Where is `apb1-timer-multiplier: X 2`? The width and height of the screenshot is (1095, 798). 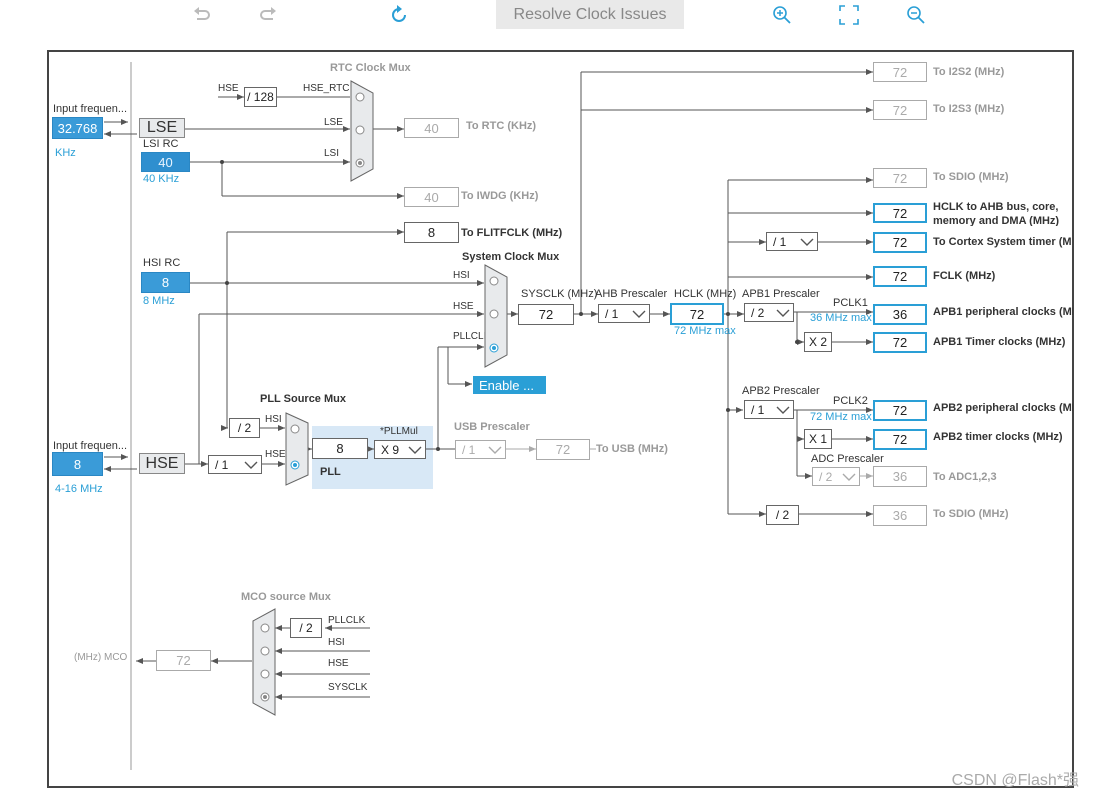
apb1-timer-multiplier: X 2 is located at coordinates (818, 342).